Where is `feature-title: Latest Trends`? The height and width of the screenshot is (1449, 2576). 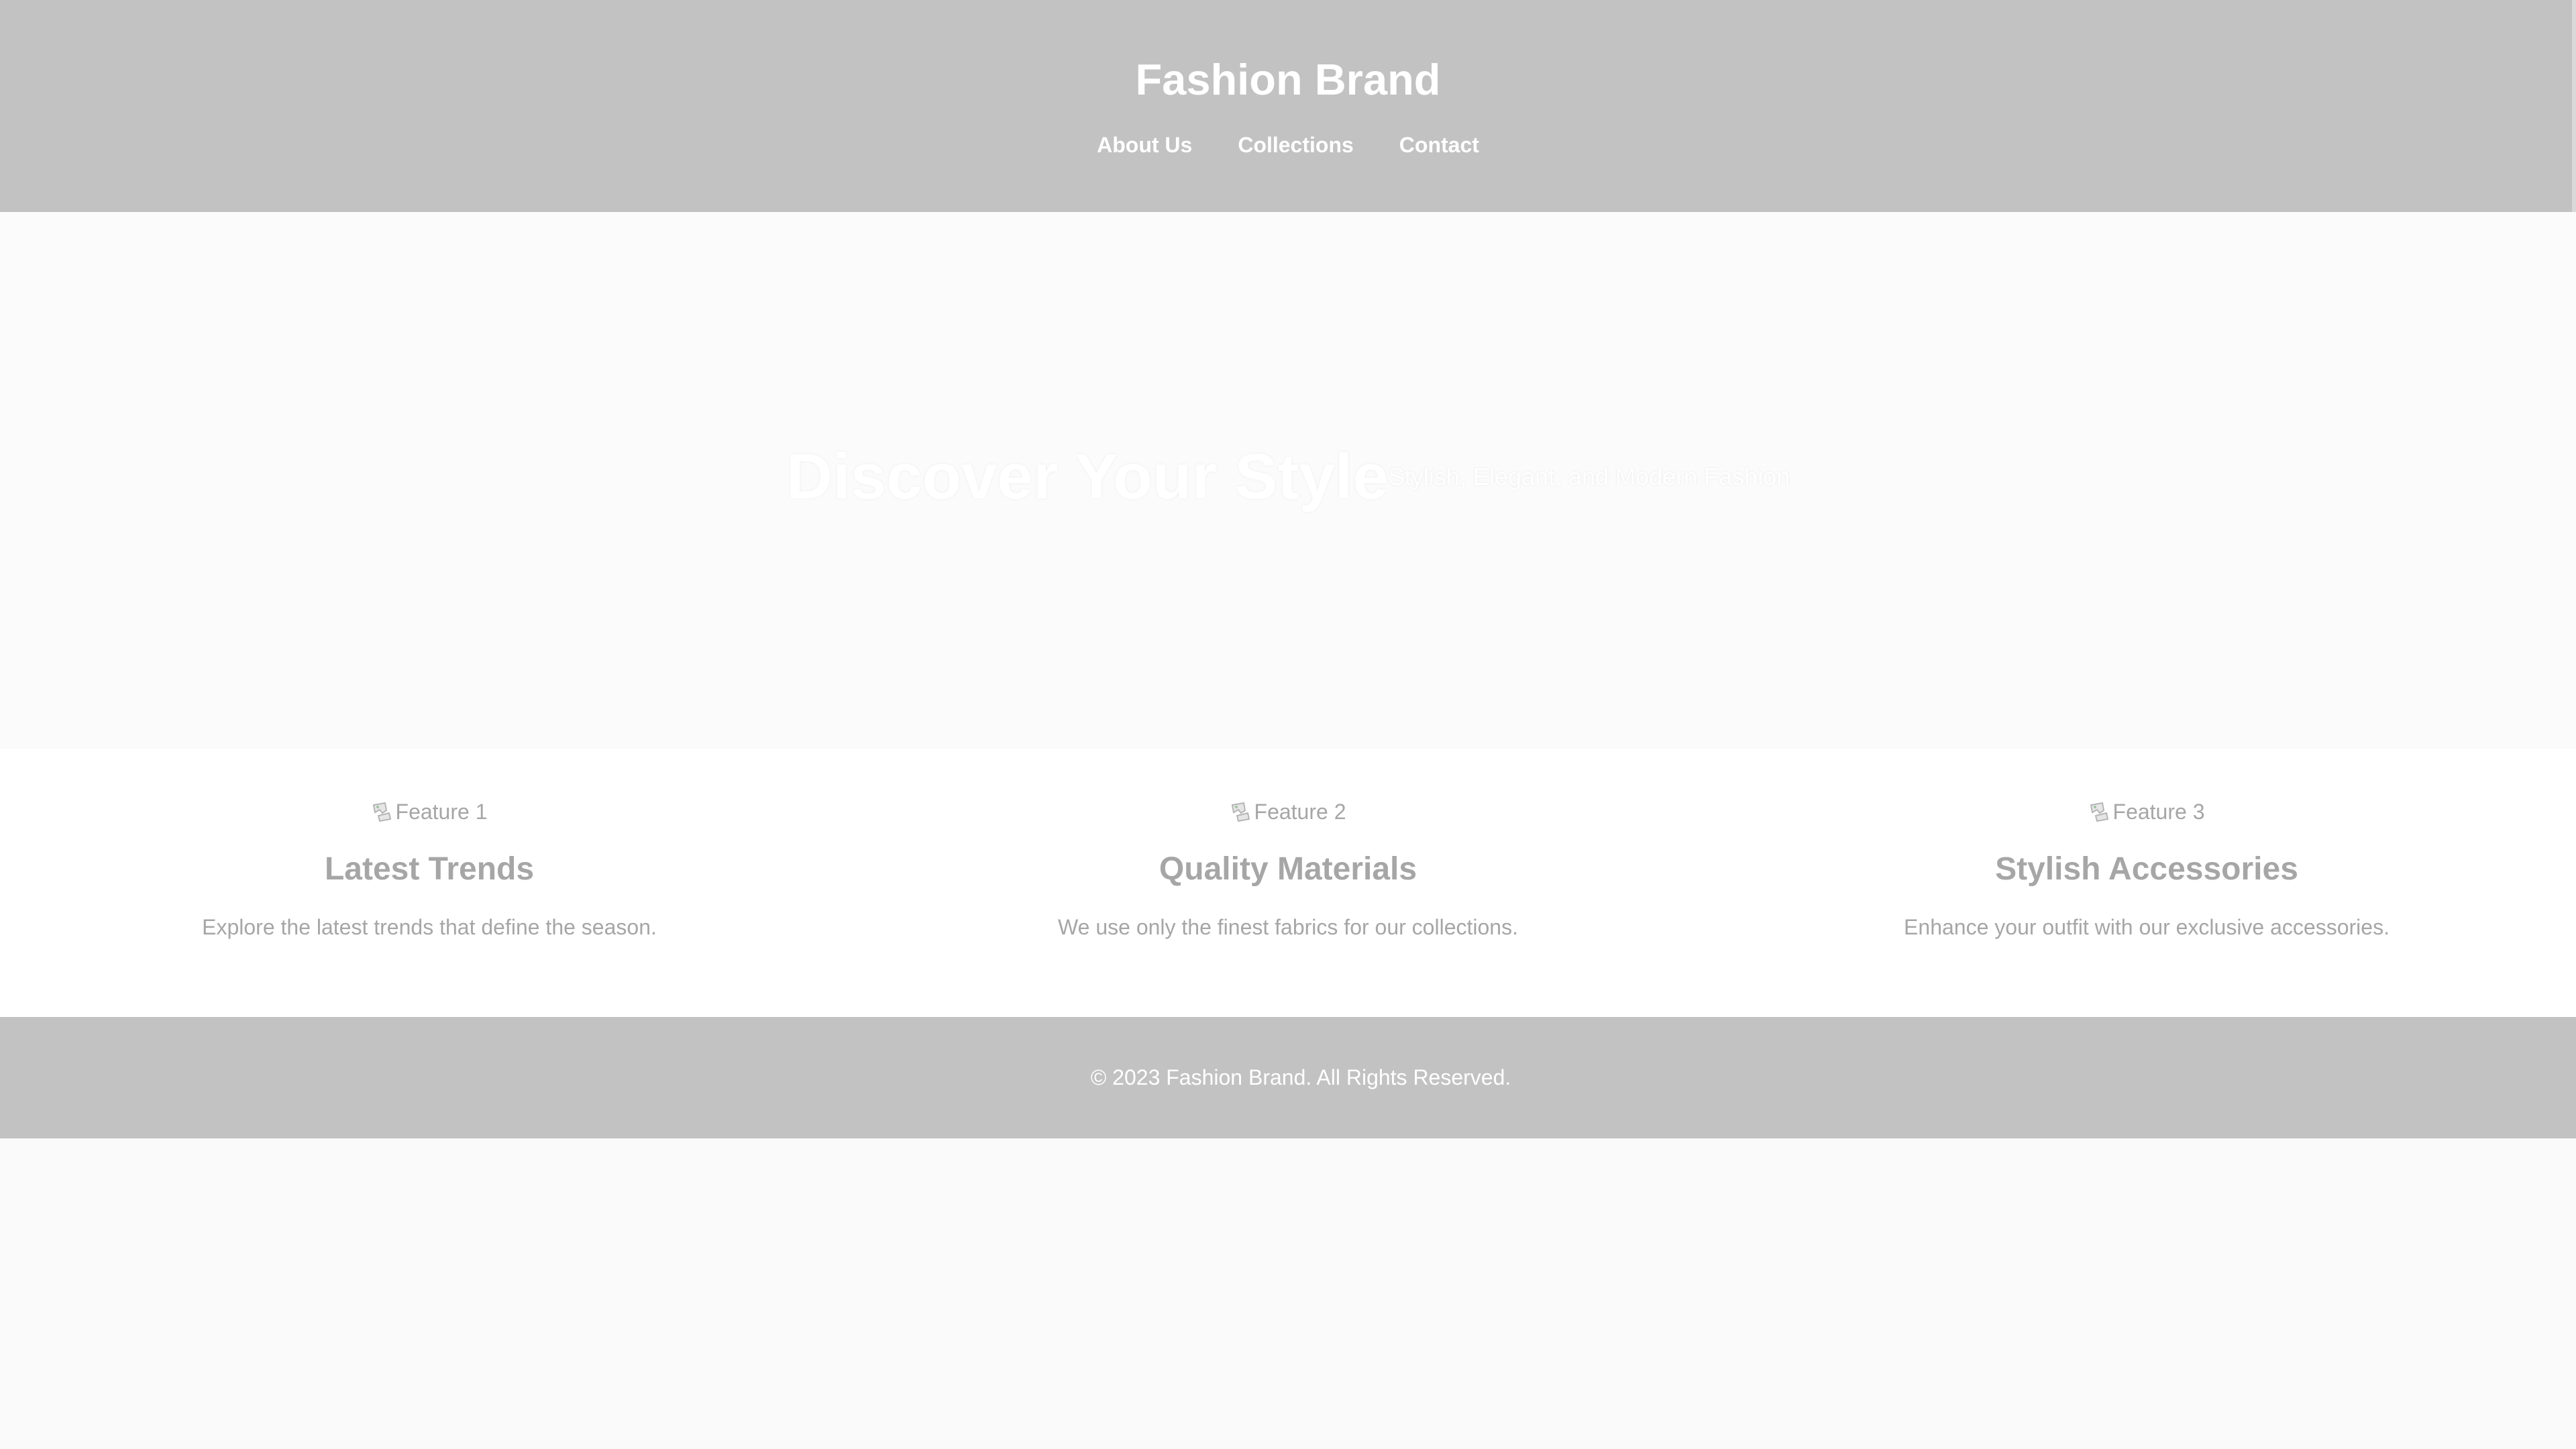
feature-title: Latest Trends is located at coordinates (429, 869).